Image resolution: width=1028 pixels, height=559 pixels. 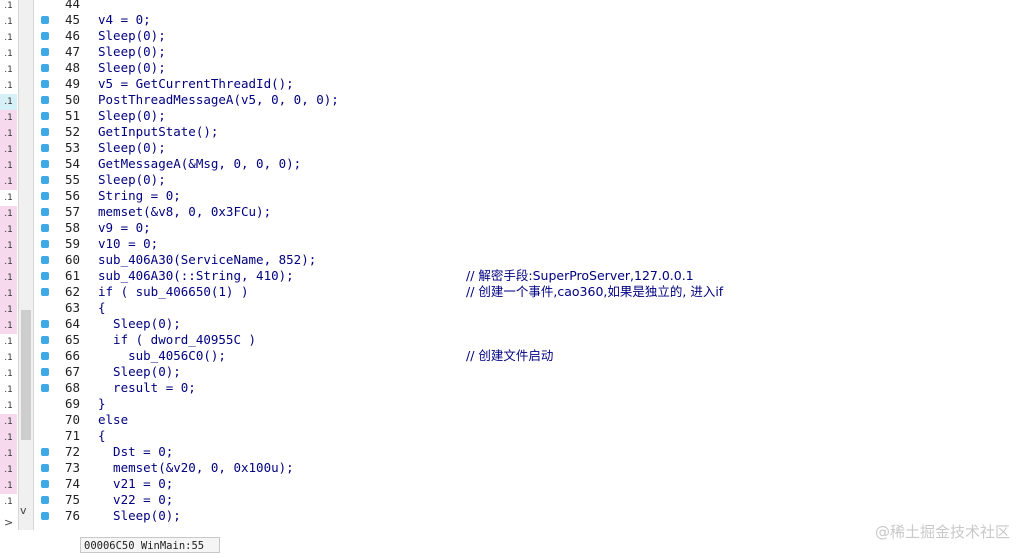 What do you see at coordinates (531, 84) in the screenshot?
I see `code-line: 49 v5 = GetCurrentThreadId();` at bounding box center [531, 84].